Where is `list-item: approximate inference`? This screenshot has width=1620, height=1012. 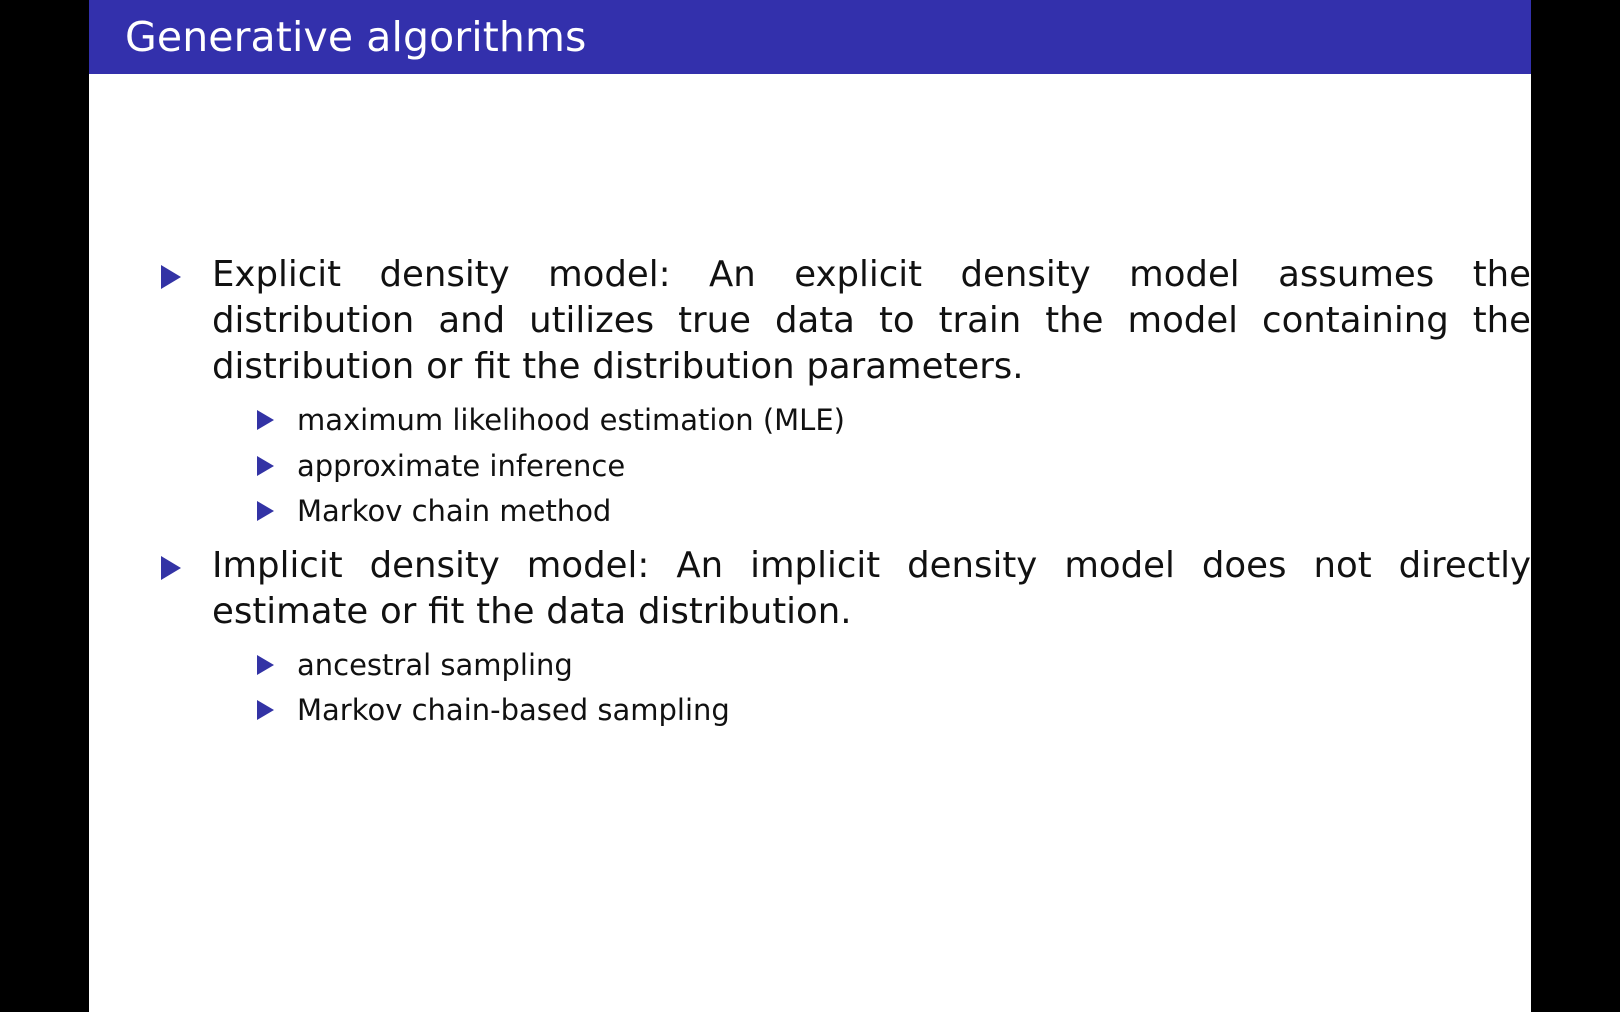
list-item: approximate inference is located at coordinates (871, 467).